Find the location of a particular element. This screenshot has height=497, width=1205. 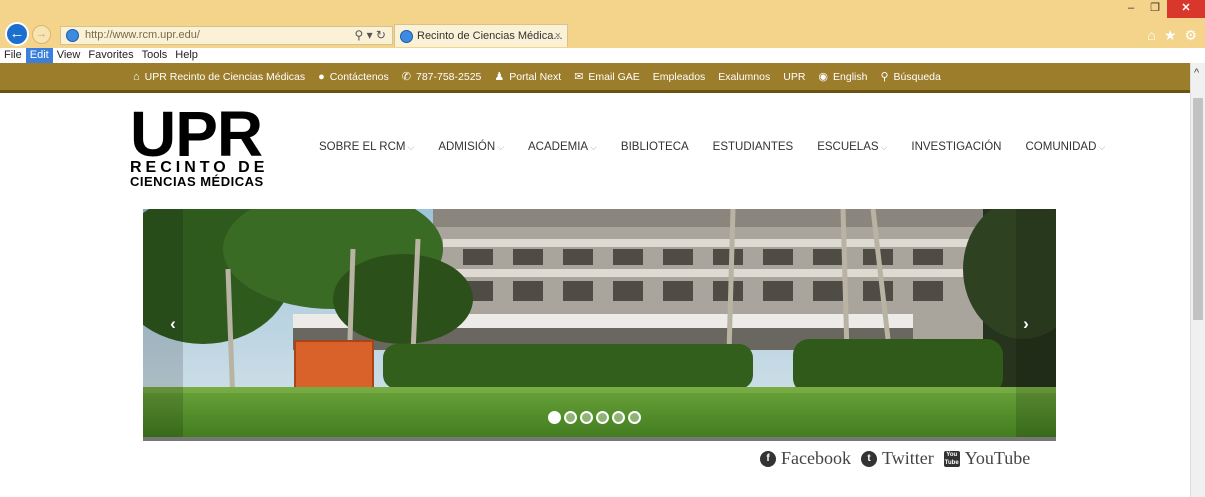

social-label: YouTube is located at coordinates (997, 458).